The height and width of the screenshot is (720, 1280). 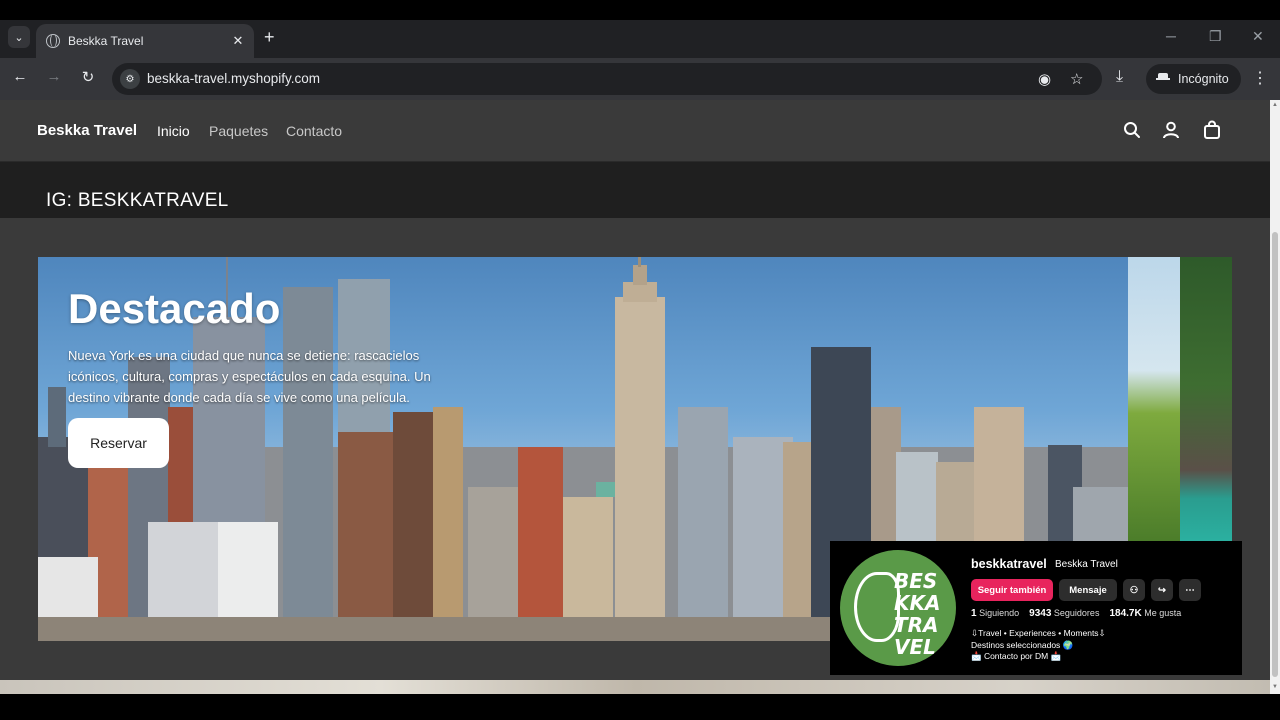 What do you see at coordinates (238, 131) in the screenshot?
I see `nav-paquetes: Paquetes` at bounding box center [238, 131].